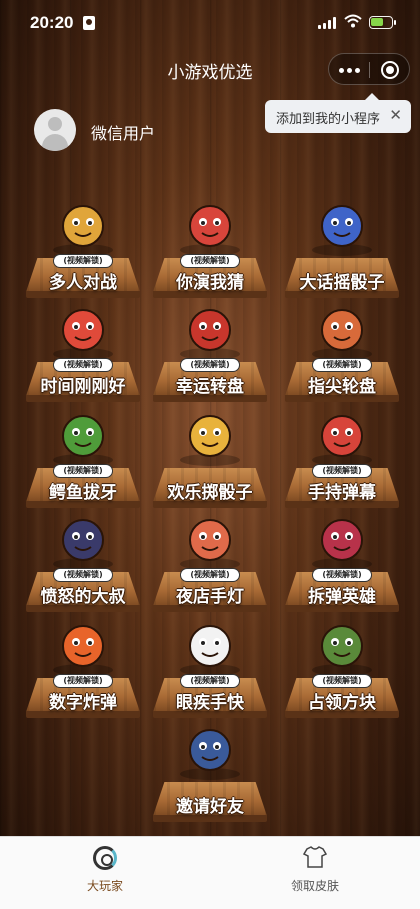 This screenshot has width=420, height=909. Describe the element at coordinates (210, 703) in the screenshot. I see `game-name: 眼疾手快` at that location.